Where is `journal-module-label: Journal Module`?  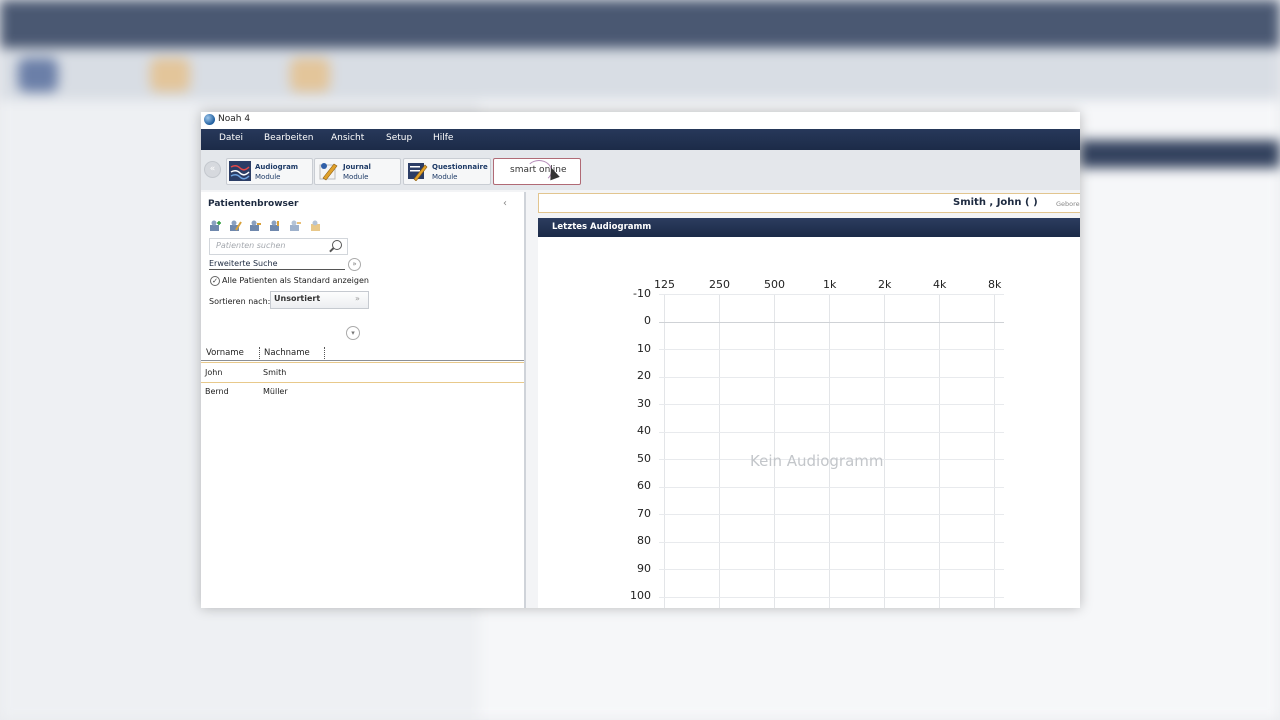
journal-module-label: Journal Module is located at coordinates (357, 172).